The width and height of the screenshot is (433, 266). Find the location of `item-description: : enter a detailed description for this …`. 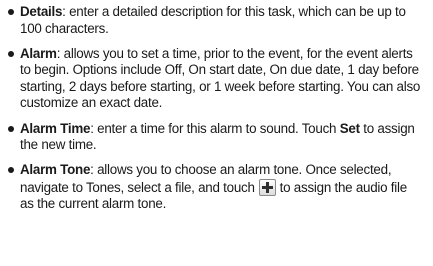

item-description: : enter a detailed description for this … is located at coordinates (213, 20).